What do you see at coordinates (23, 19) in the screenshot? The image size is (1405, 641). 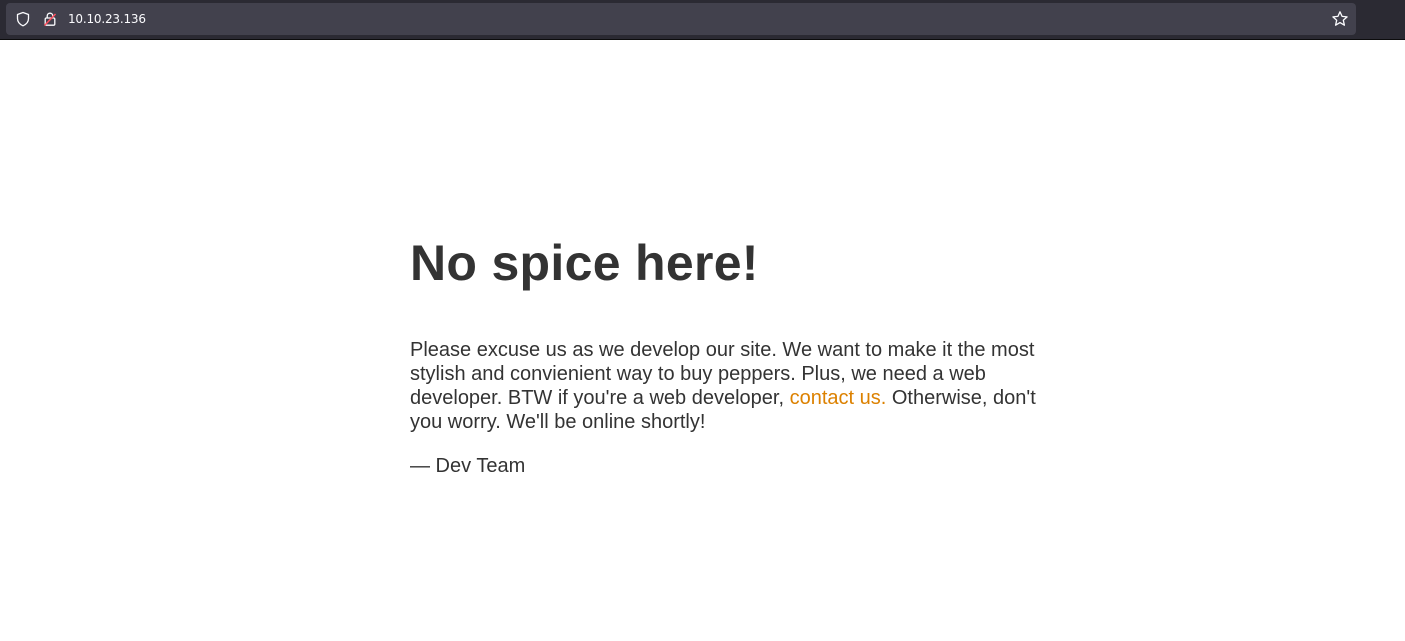 I see `shield-icon` at bounding box center [23, 19].